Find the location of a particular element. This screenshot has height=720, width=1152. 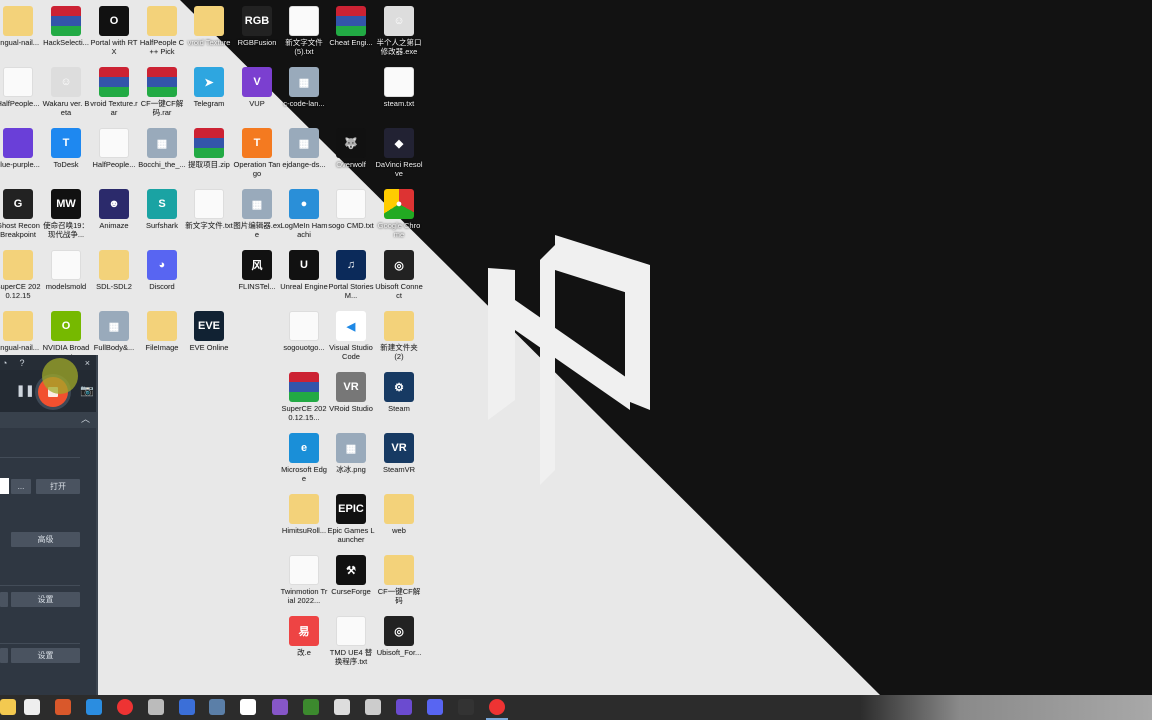

camera-icon: 📷 is located at coordinates (87, 390).